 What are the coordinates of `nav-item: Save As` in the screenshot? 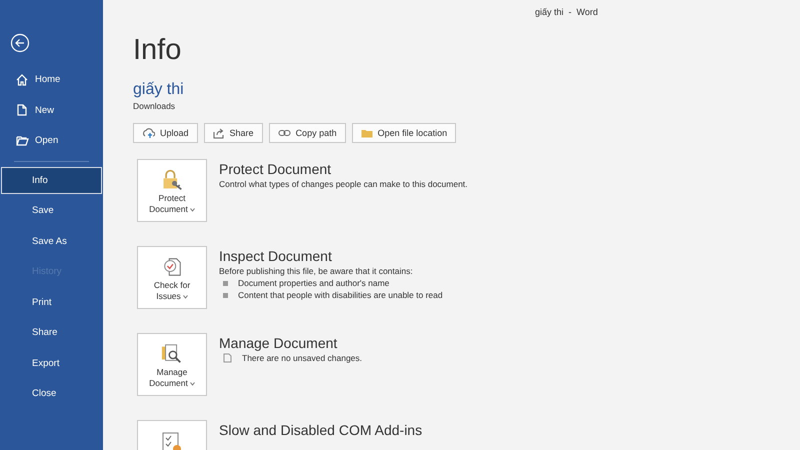 It's located at (51, 241).